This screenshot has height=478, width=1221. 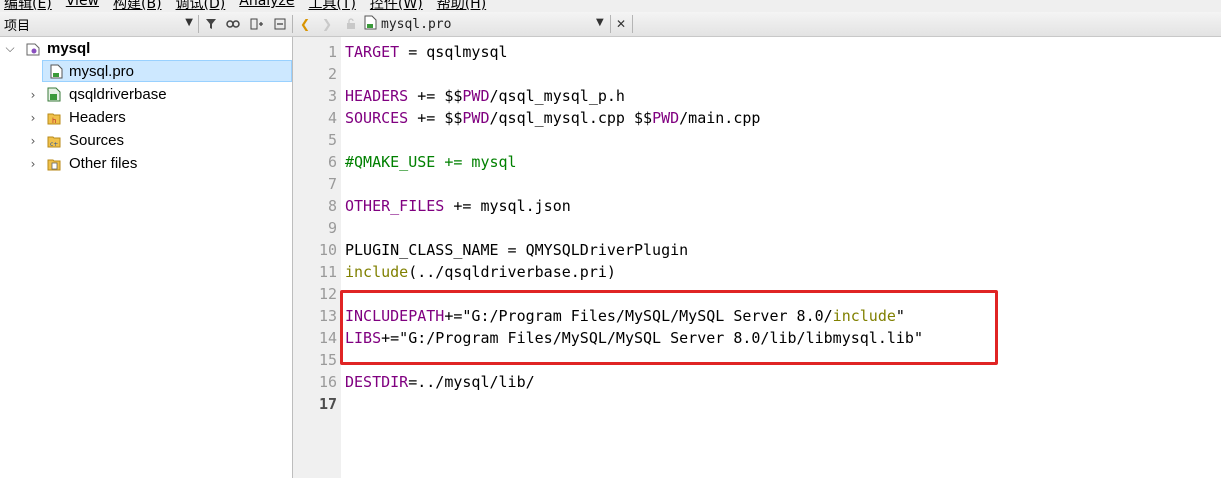 I want to click on tree-item-mysql-pro: mysql.pro, so click(x=146, y=71).